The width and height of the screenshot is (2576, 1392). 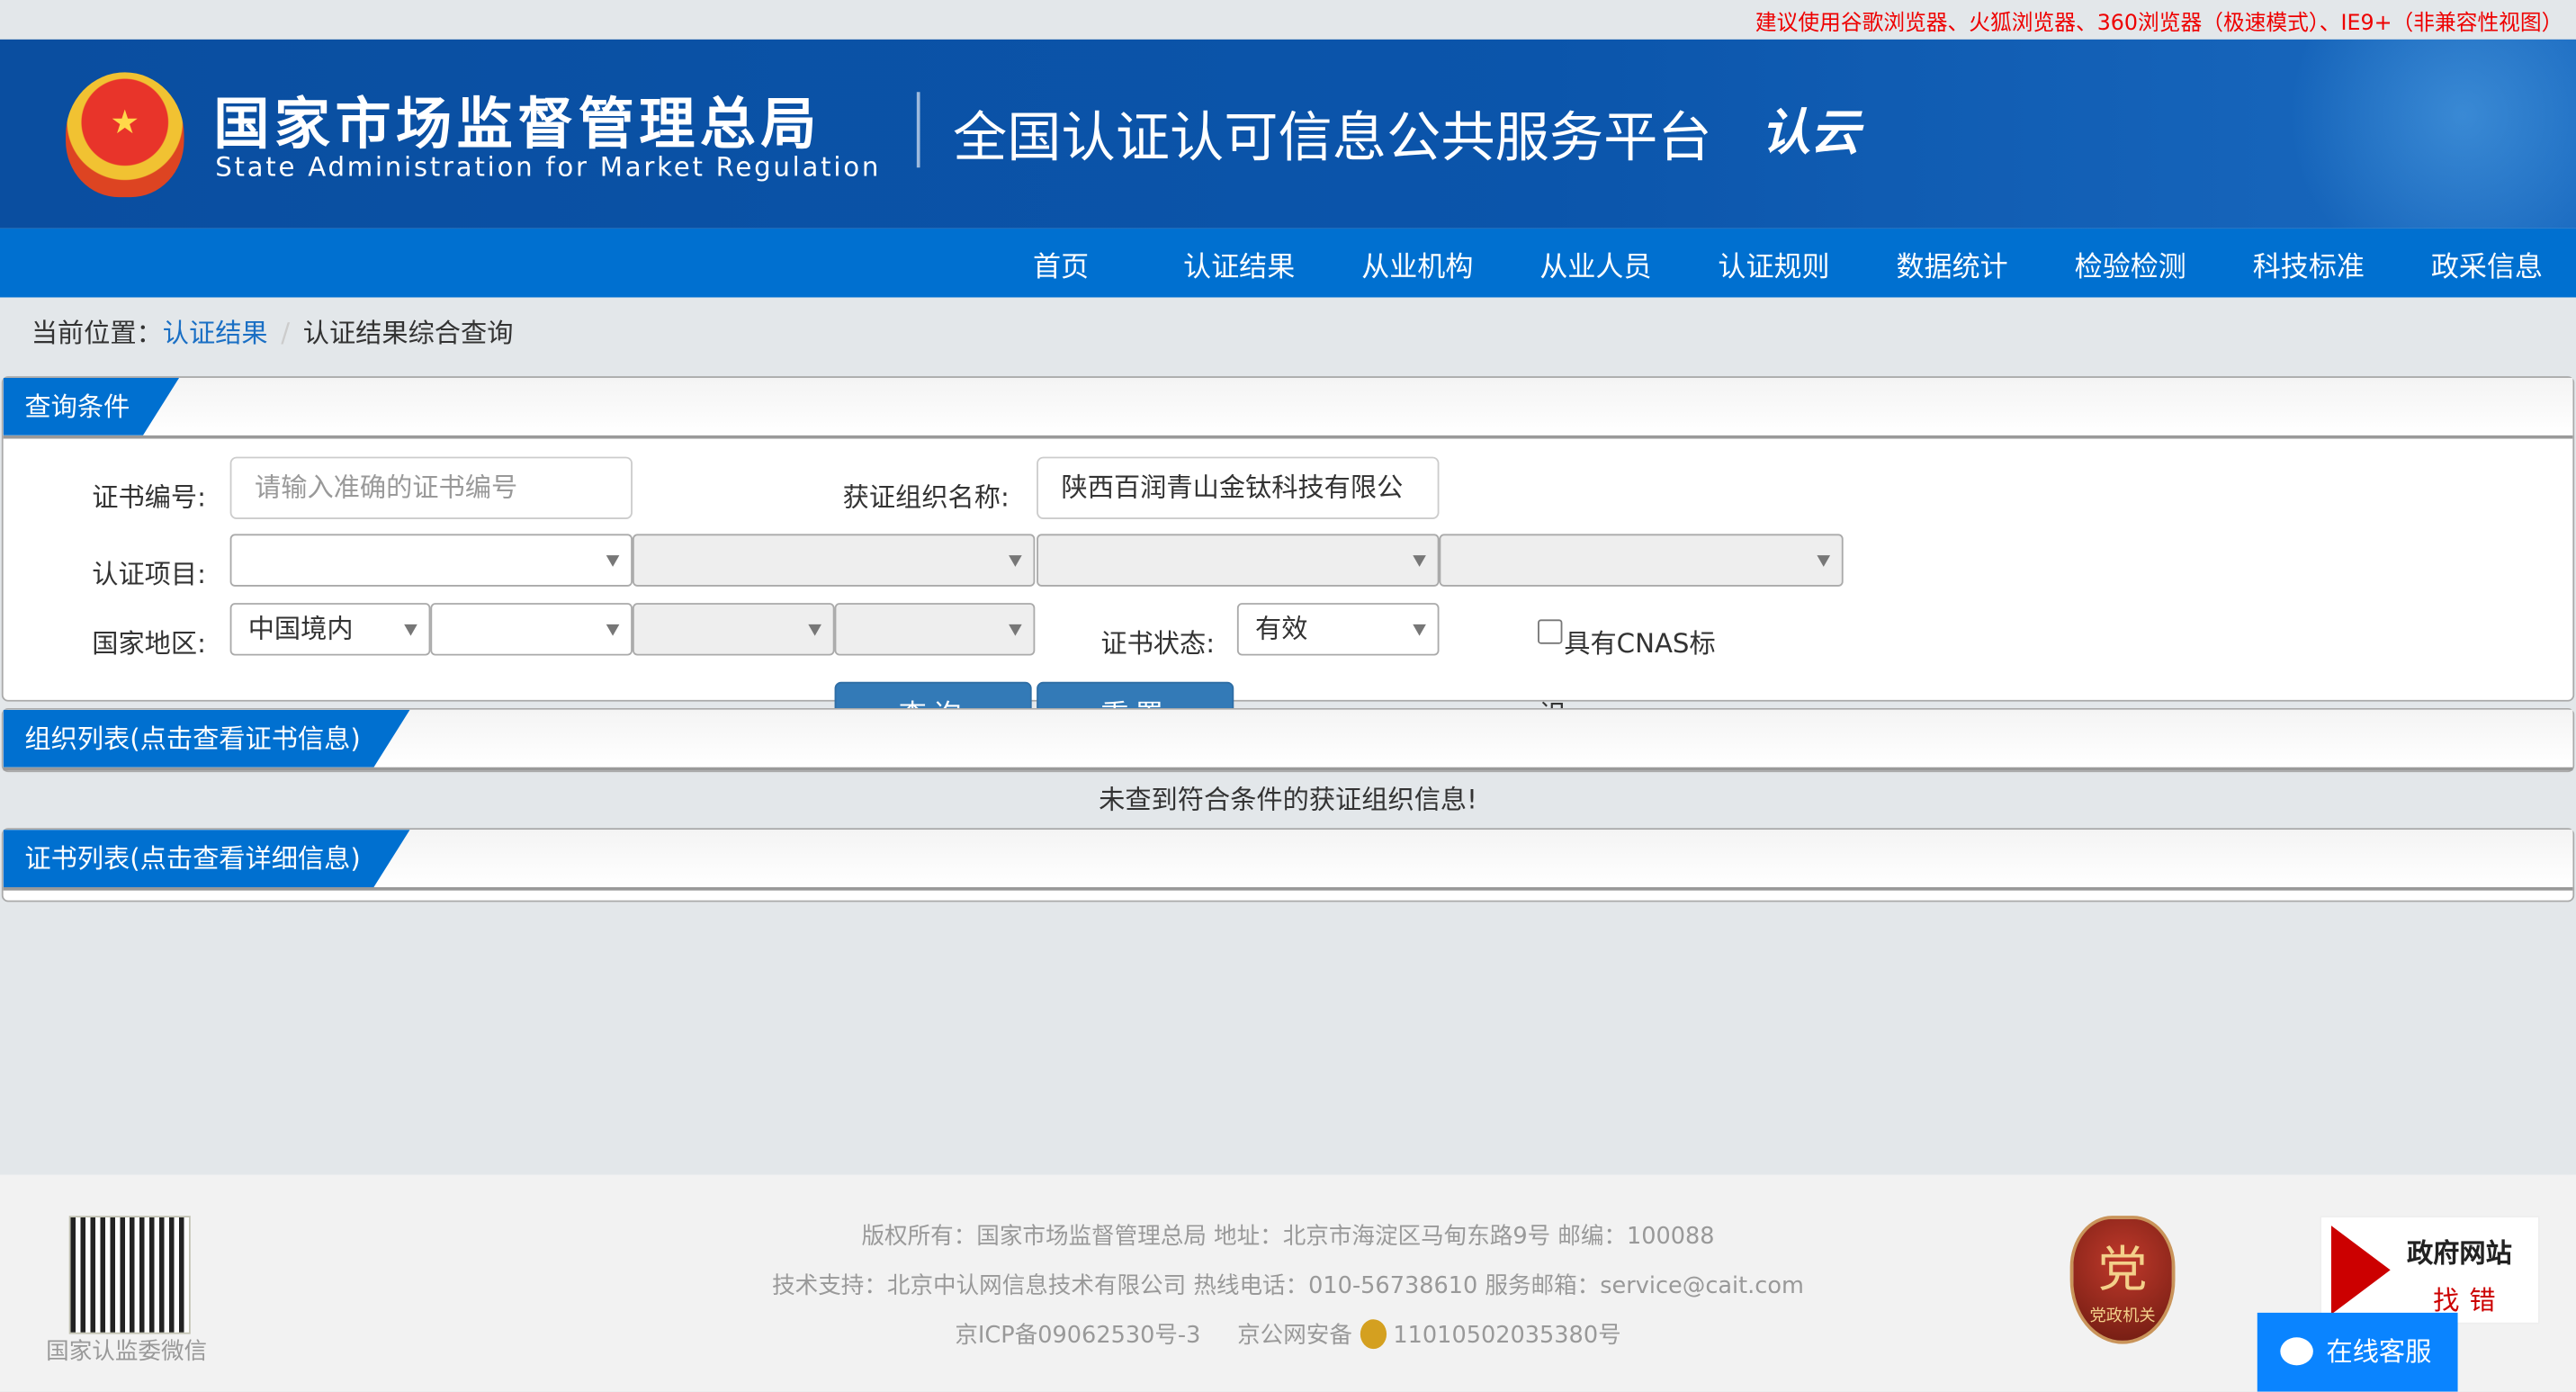 I want to click on cnas-checkbox, so click(x=1551, y=632).